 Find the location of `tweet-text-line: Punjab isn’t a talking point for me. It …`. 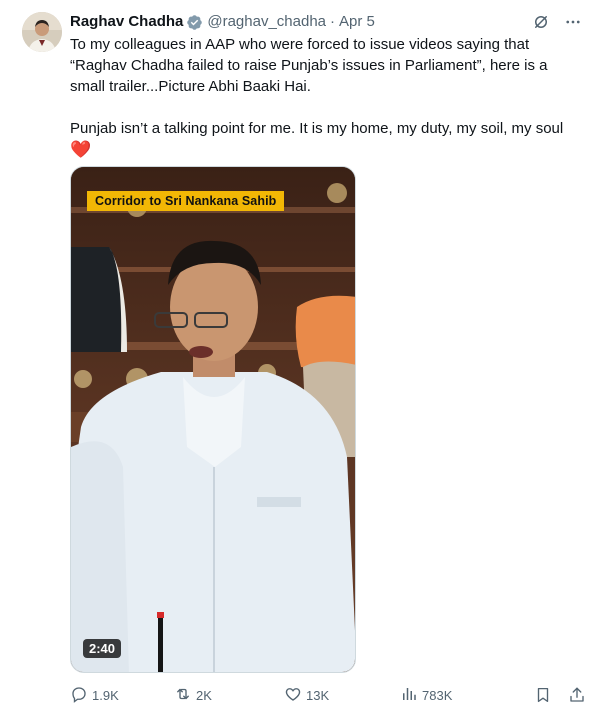

tweet-text-line: Punjab isn’t a talking point for me. It … is located at coordinates (317, 128).